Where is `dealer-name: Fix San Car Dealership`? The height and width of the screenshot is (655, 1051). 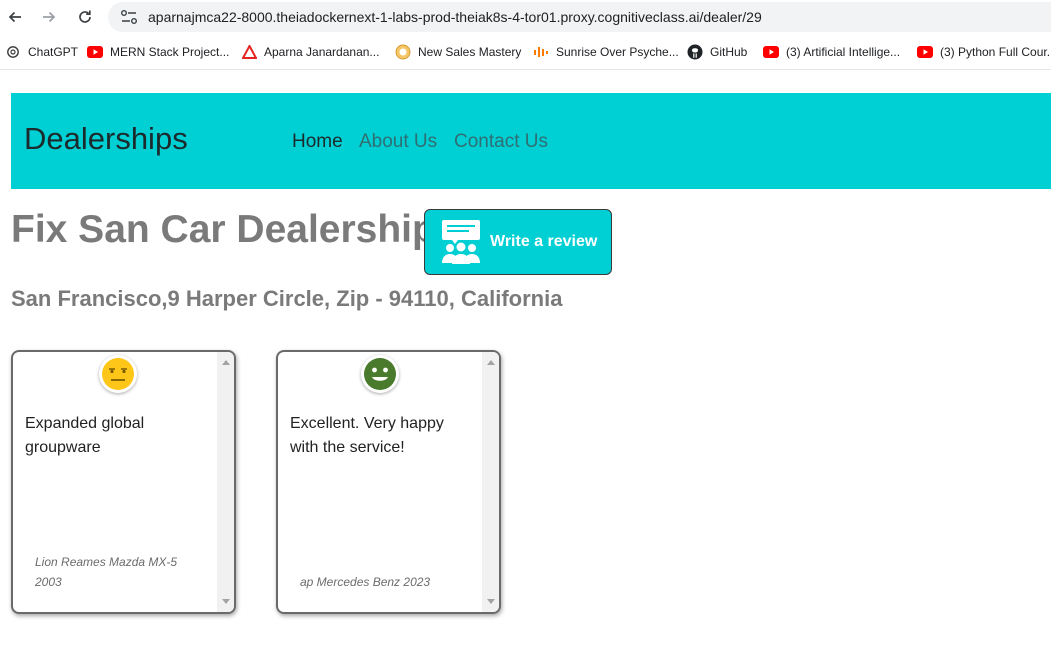 dealer-name: Fix San Car Dealership is located at coordinates (223, 229).